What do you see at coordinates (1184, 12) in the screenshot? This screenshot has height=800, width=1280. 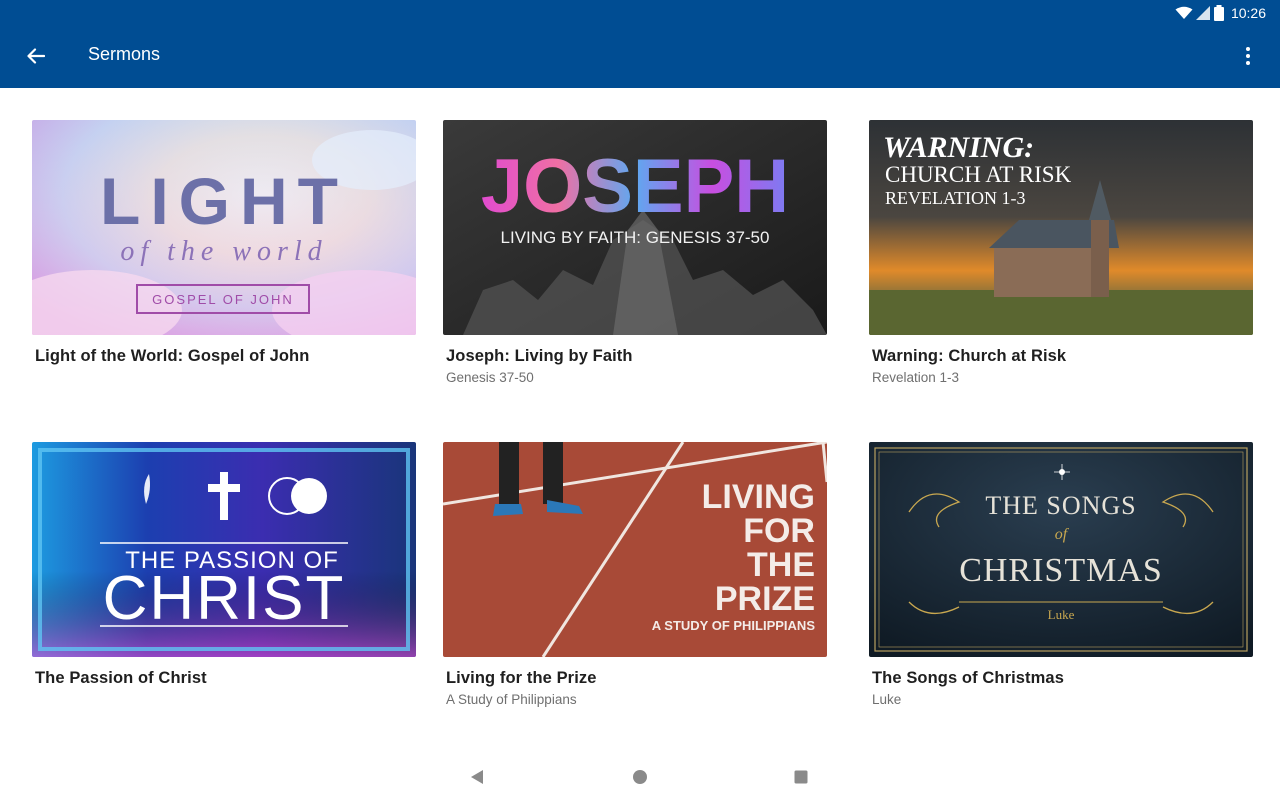 I see `wifi-icon` at bounding box center [1184, 12].